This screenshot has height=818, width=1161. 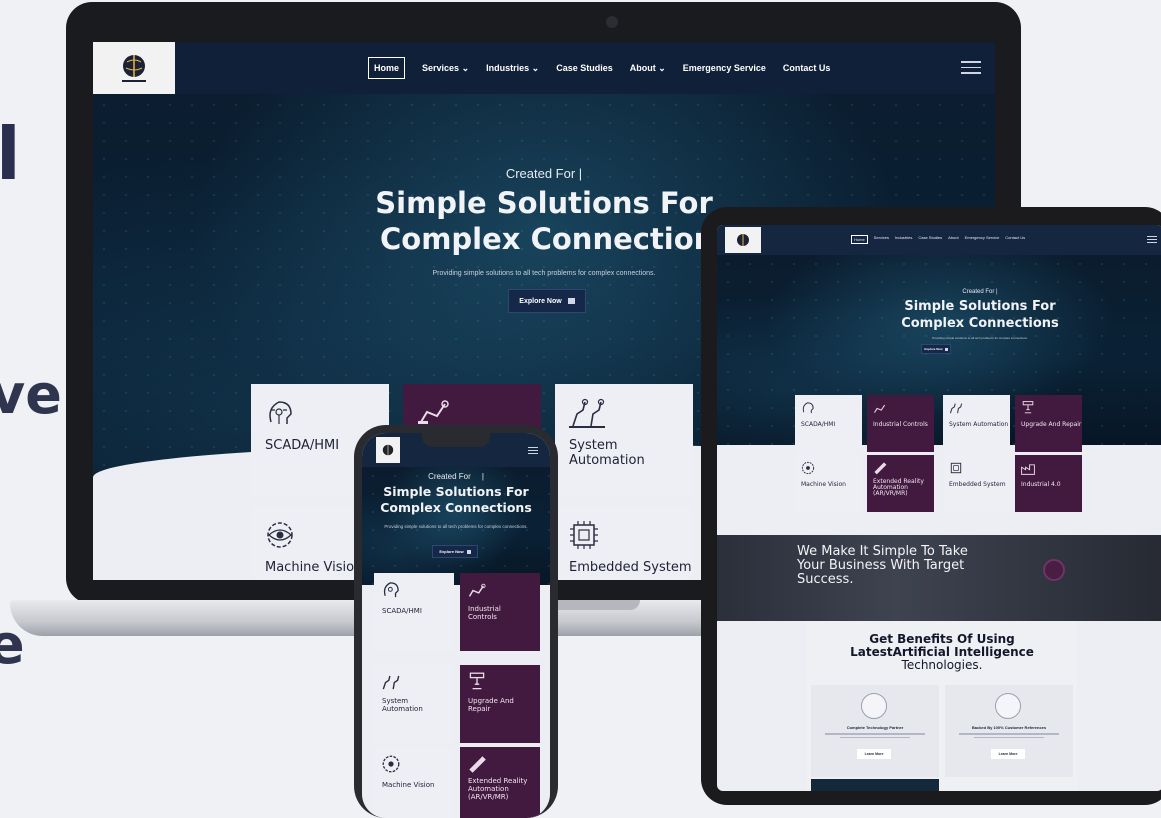 I want to click on nav-services: Services, so click(x=881, y=239).